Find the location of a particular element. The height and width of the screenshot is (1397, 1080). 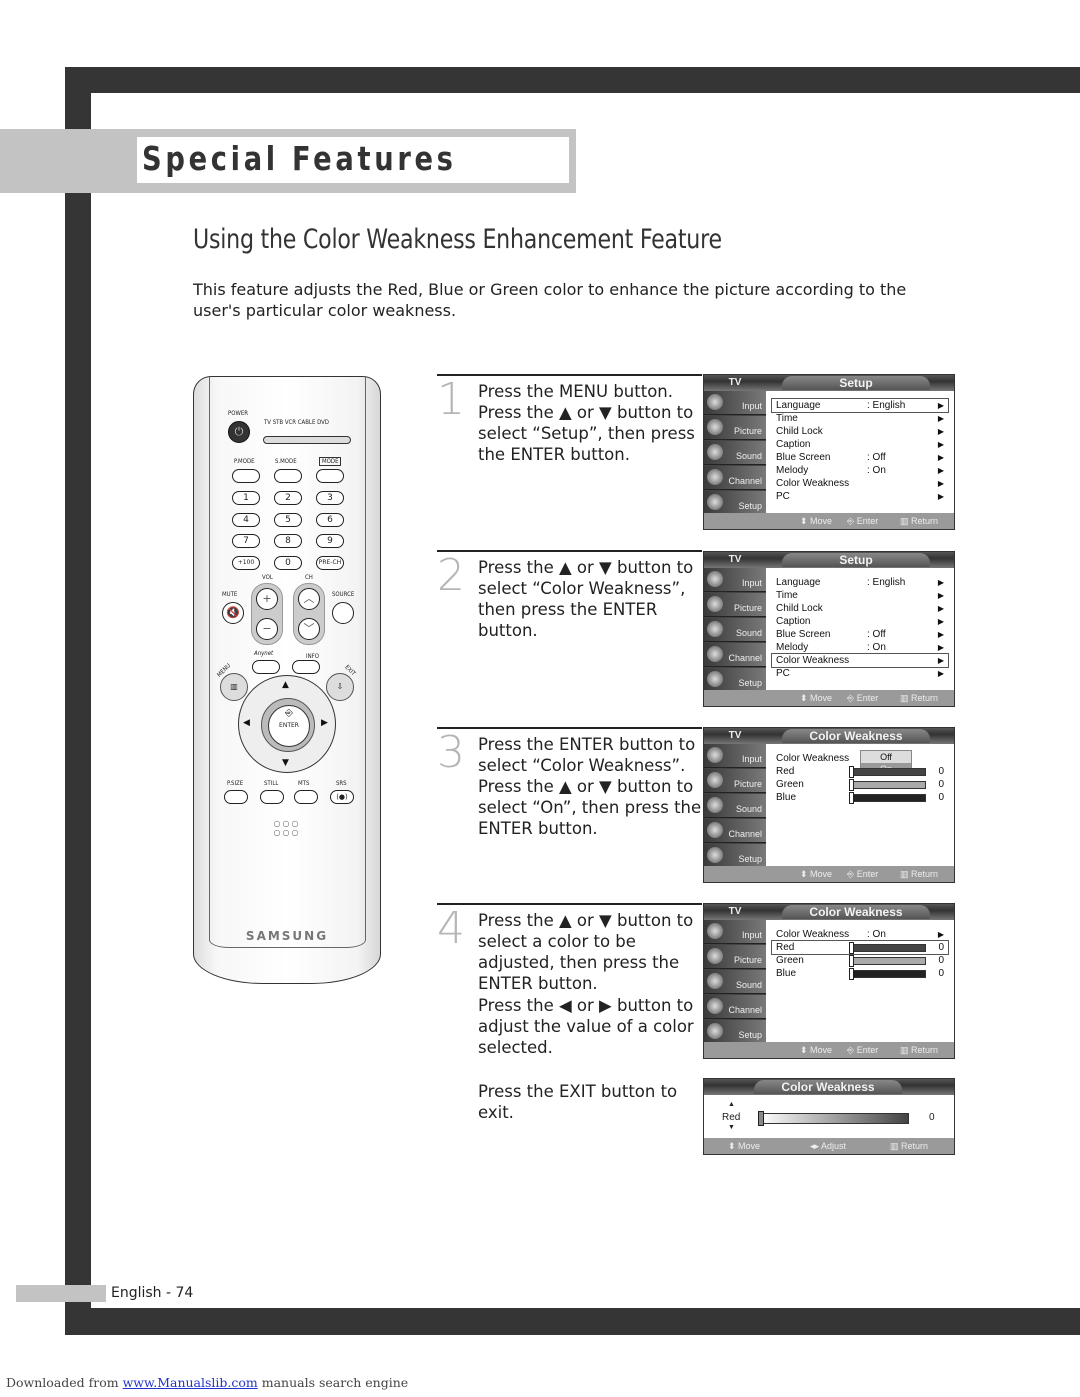

osd-sidebar-label: Channel is located at coordinates (745, 1010).